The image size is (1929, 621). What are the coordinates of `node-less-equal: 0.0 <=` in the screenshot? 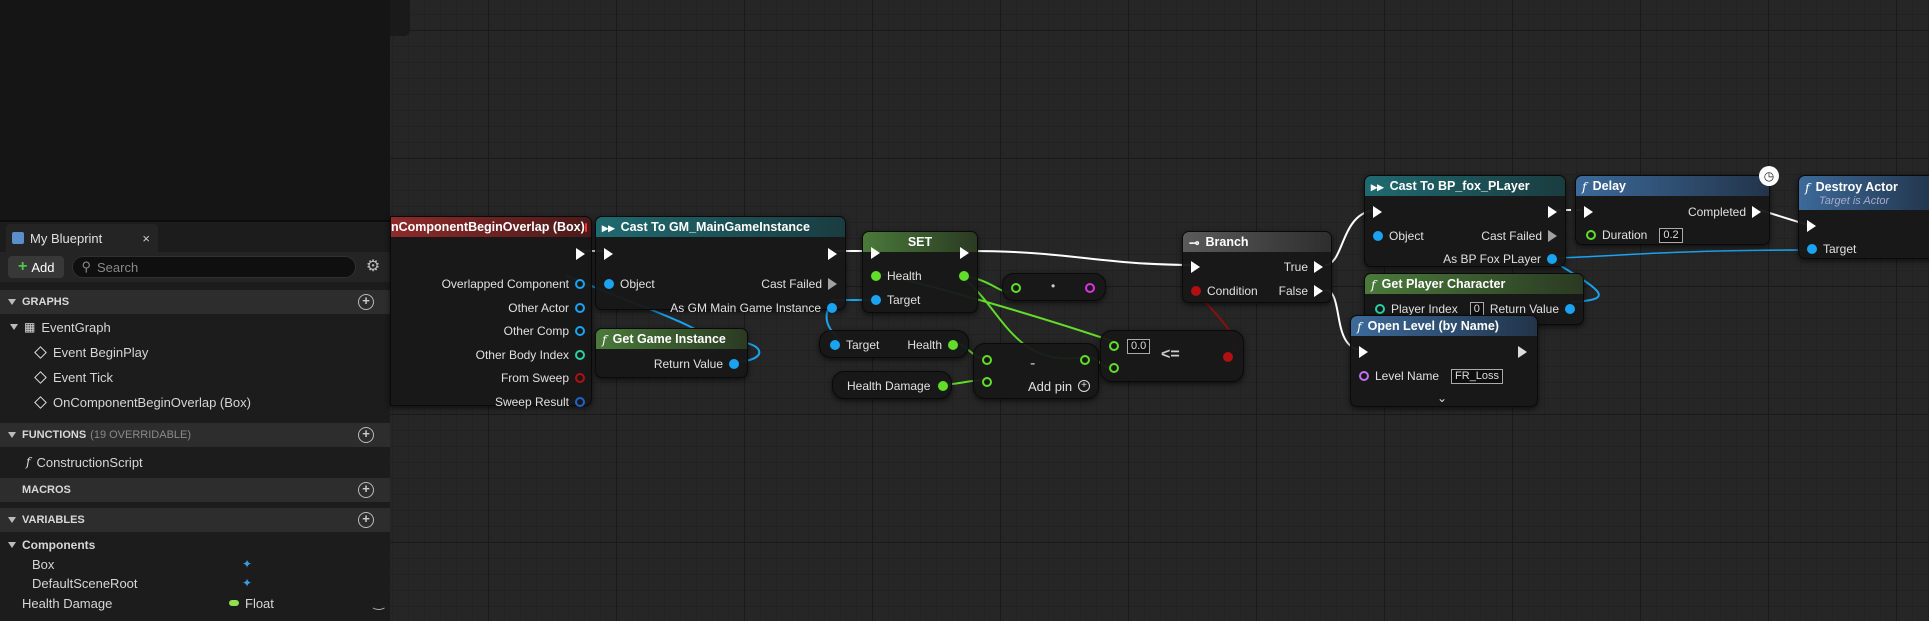 It's located at (1172, 356).